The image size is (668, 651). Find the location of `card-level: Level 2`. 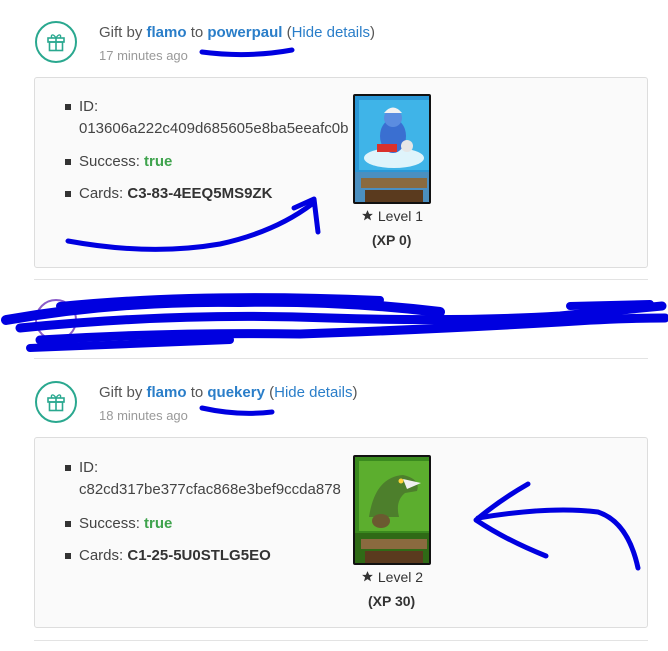

card-level: Level 2 is located at coordinates (392, 577).